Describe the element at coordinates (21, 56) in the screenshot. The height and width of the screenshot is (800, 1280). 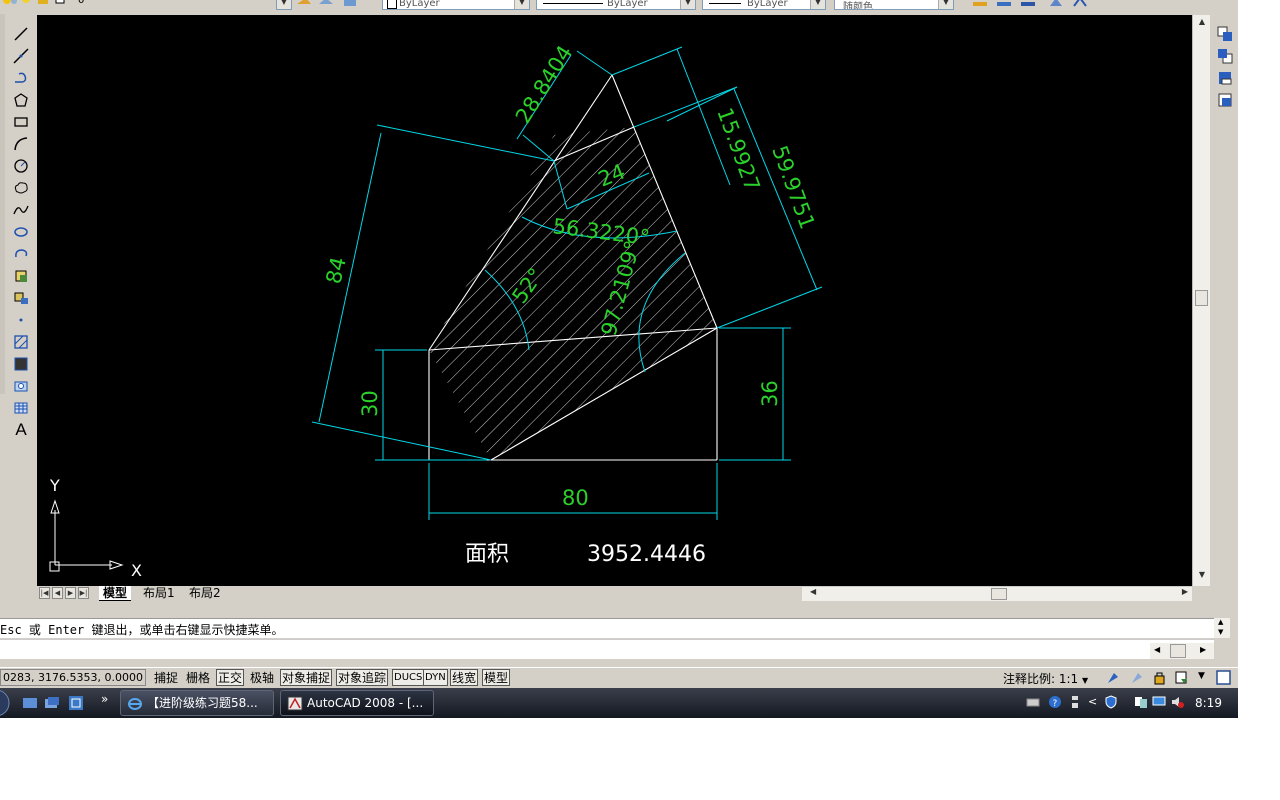
I see `construction-line-tool` at that location.